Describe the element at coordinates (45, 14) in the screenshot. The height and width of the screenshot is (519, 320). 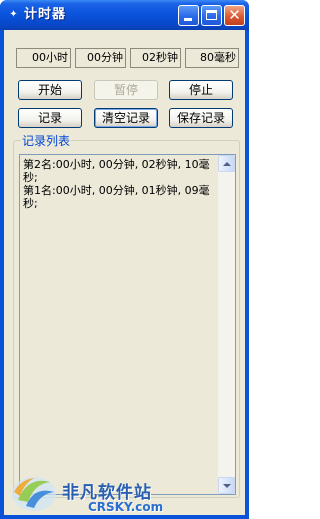
I see `window-title: 计时器` at that location.